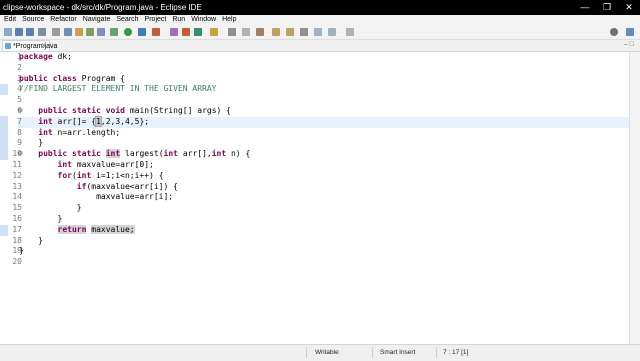  What do you see at coordinates (56, 32) in the screenshot?
I see `skip-breakpoints-icon` at bounding box center [56, 32].